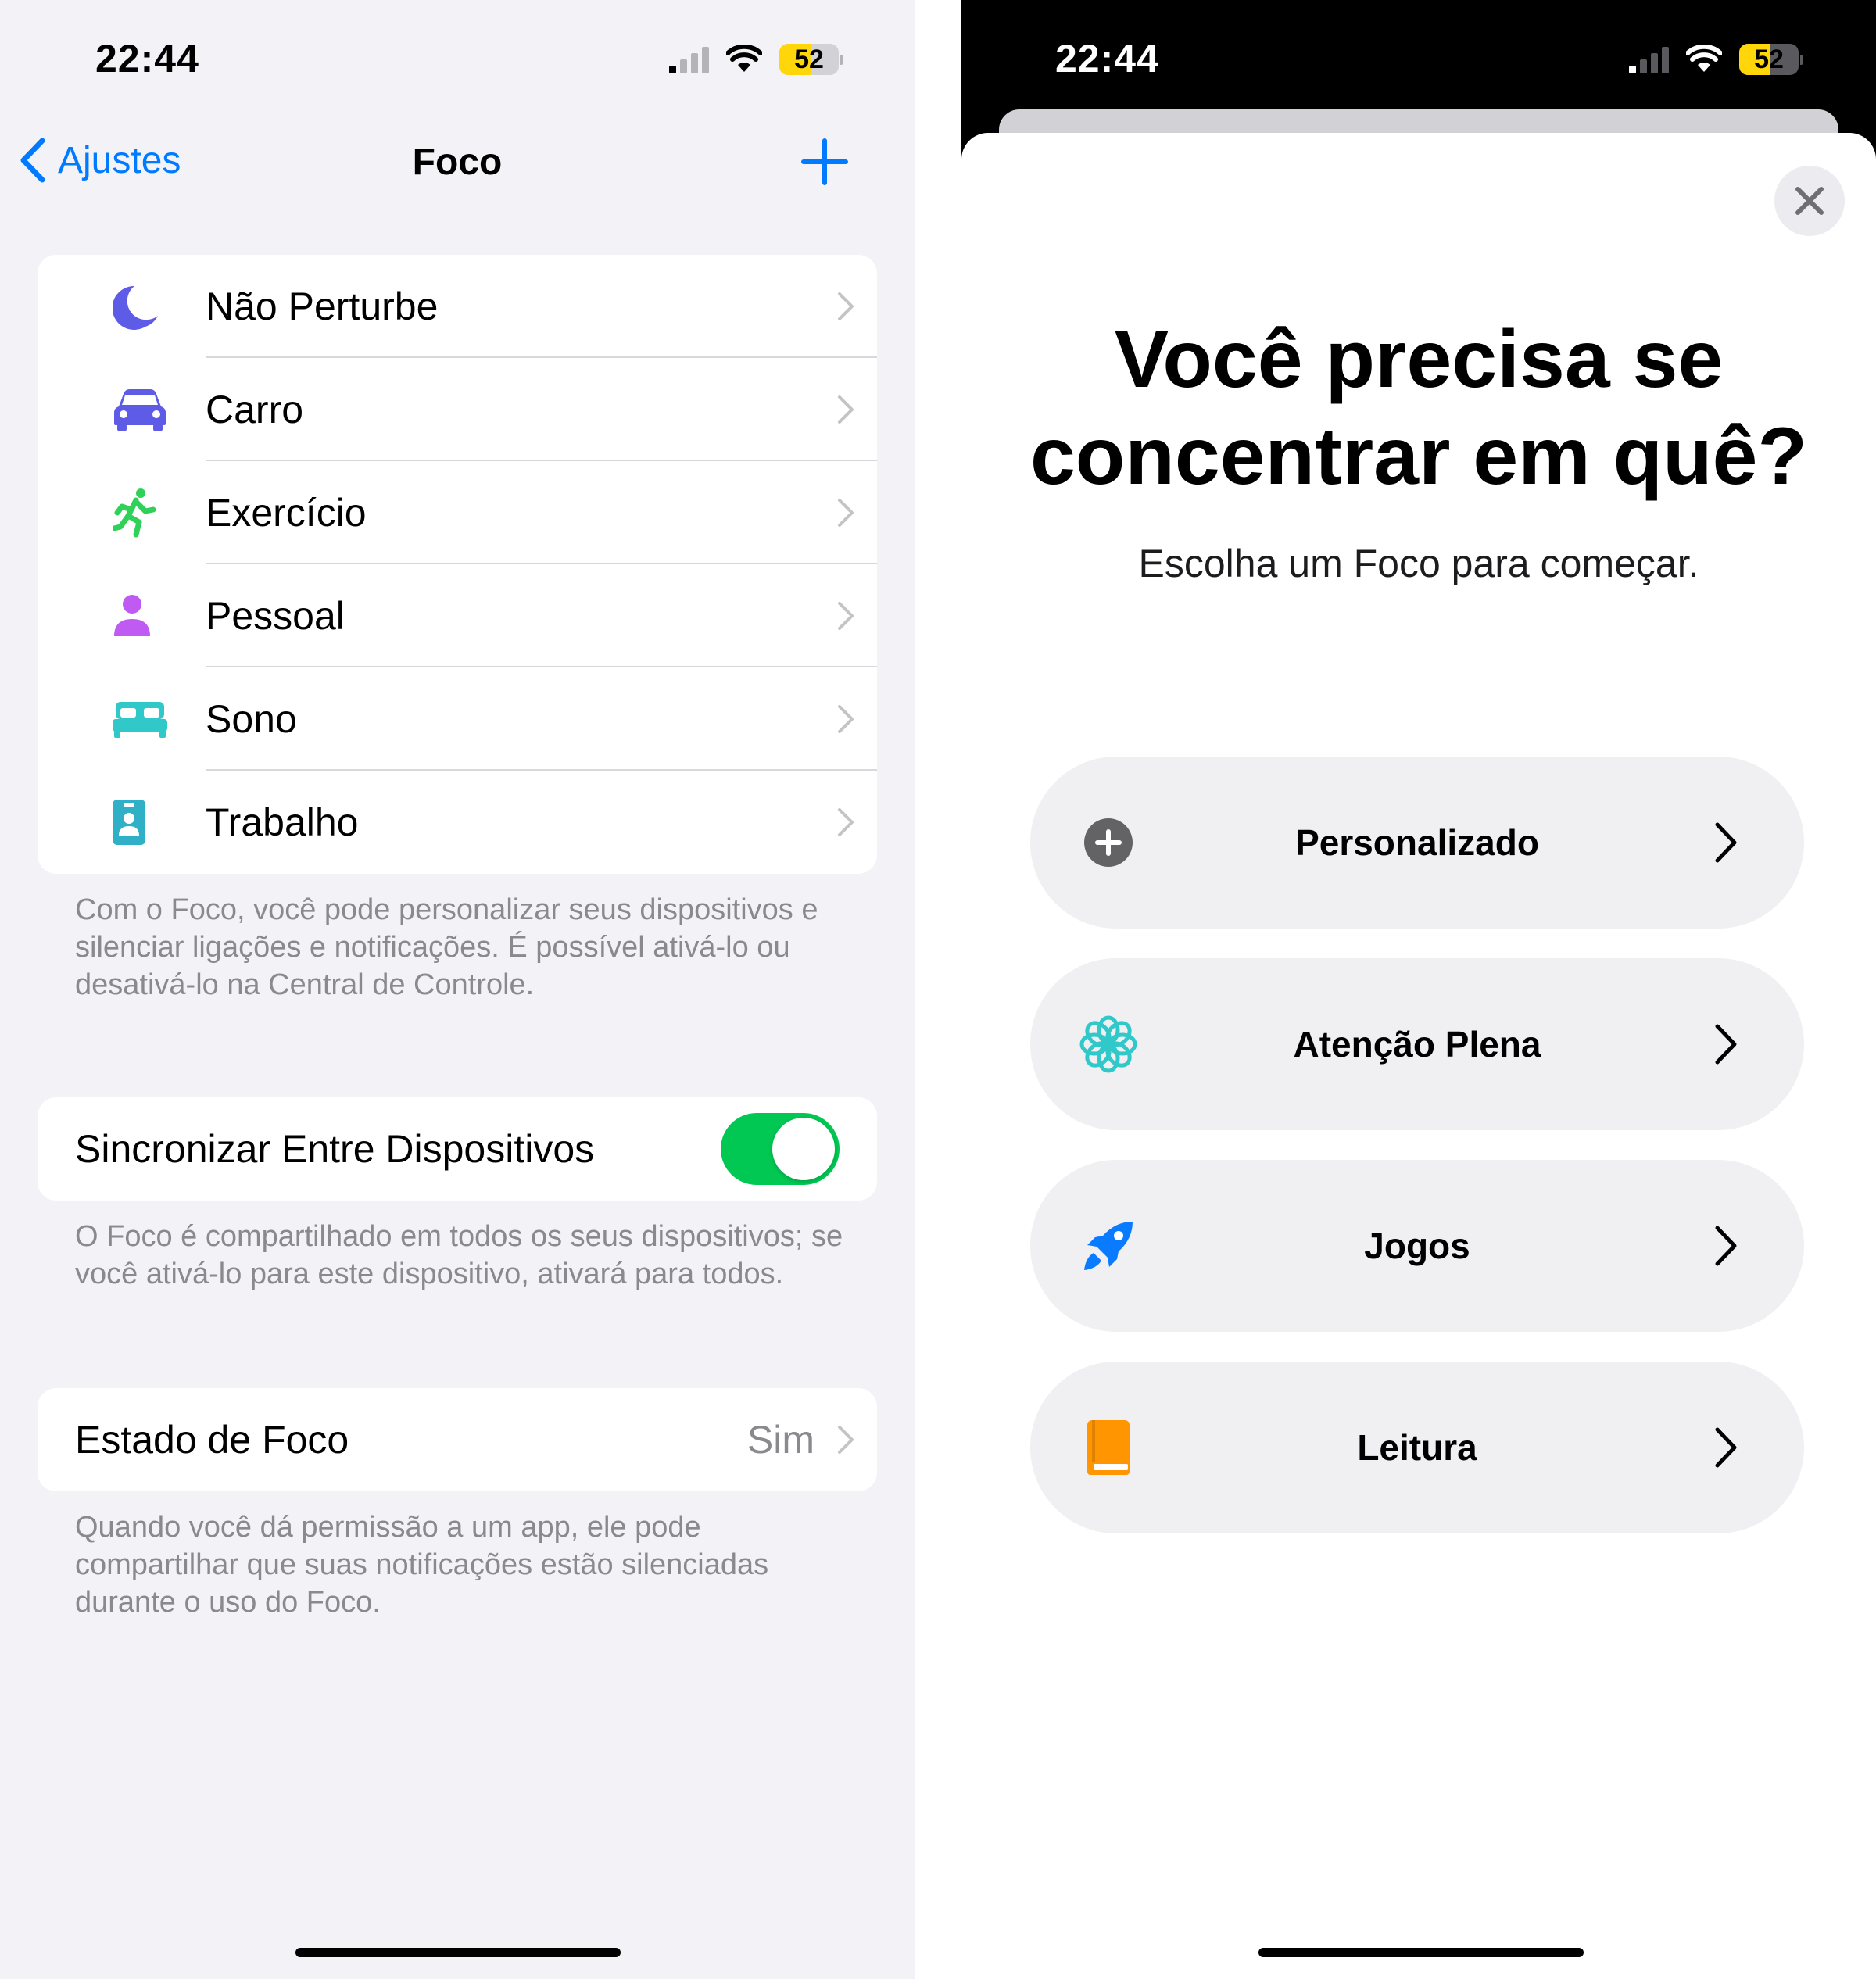 The image size is (1876, 1979). I want to click on moon-icon, so click(135, 307).